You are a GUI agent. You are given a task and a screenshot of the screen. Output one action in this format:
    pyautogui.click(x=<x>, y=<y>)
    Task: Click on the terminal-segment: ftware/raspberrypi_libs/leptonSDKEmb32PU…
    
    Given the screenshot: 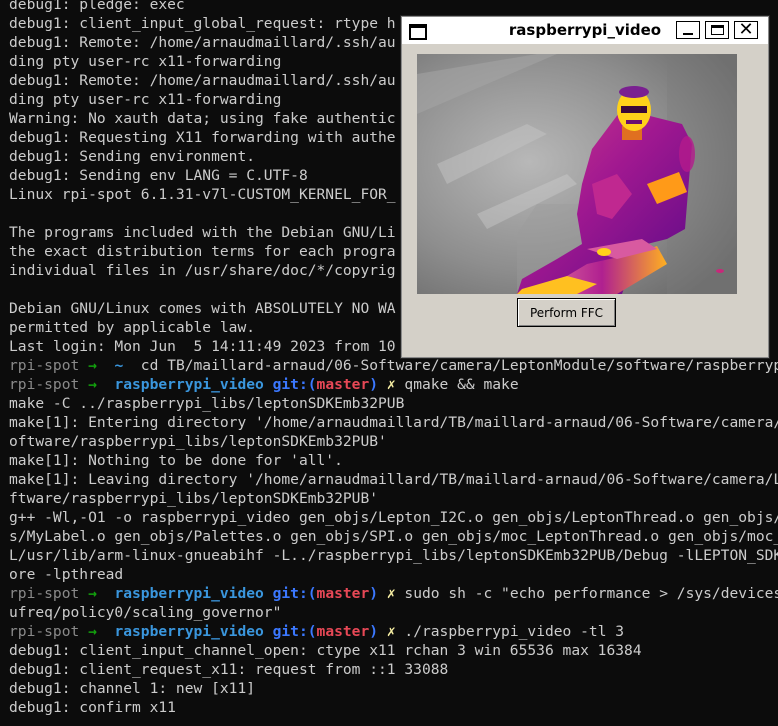 What is the action you would take?
    pyautogui.click(x=194, y=498)
    